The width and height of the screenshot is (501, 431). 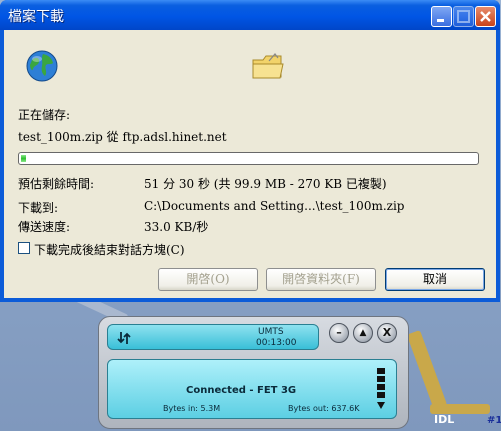 I want to click on bytes-out: Bytes out: 637.6K, so click(x=324, y=408).